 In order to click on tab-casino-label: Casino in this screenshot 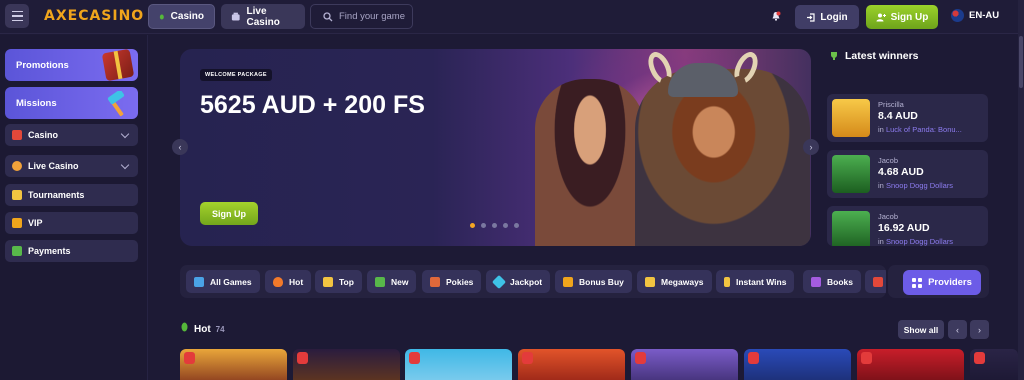, I will do `click(187, 16)`.